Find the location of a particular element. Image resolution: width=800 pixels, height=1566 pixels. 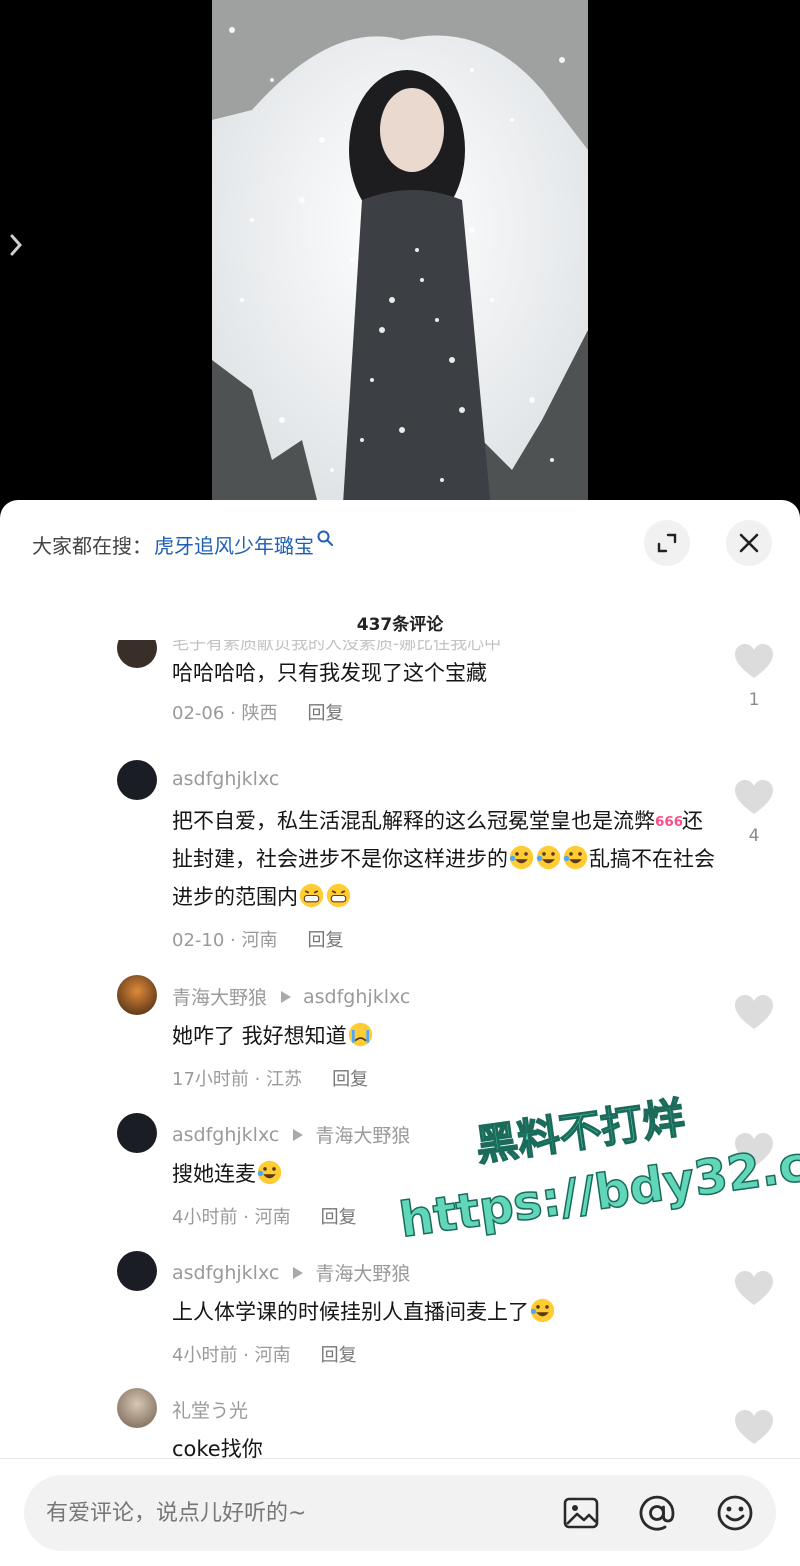

trending-search: 大家都在搜： 虎牙追风少年璐宝 is located at coordinates (183, 544).